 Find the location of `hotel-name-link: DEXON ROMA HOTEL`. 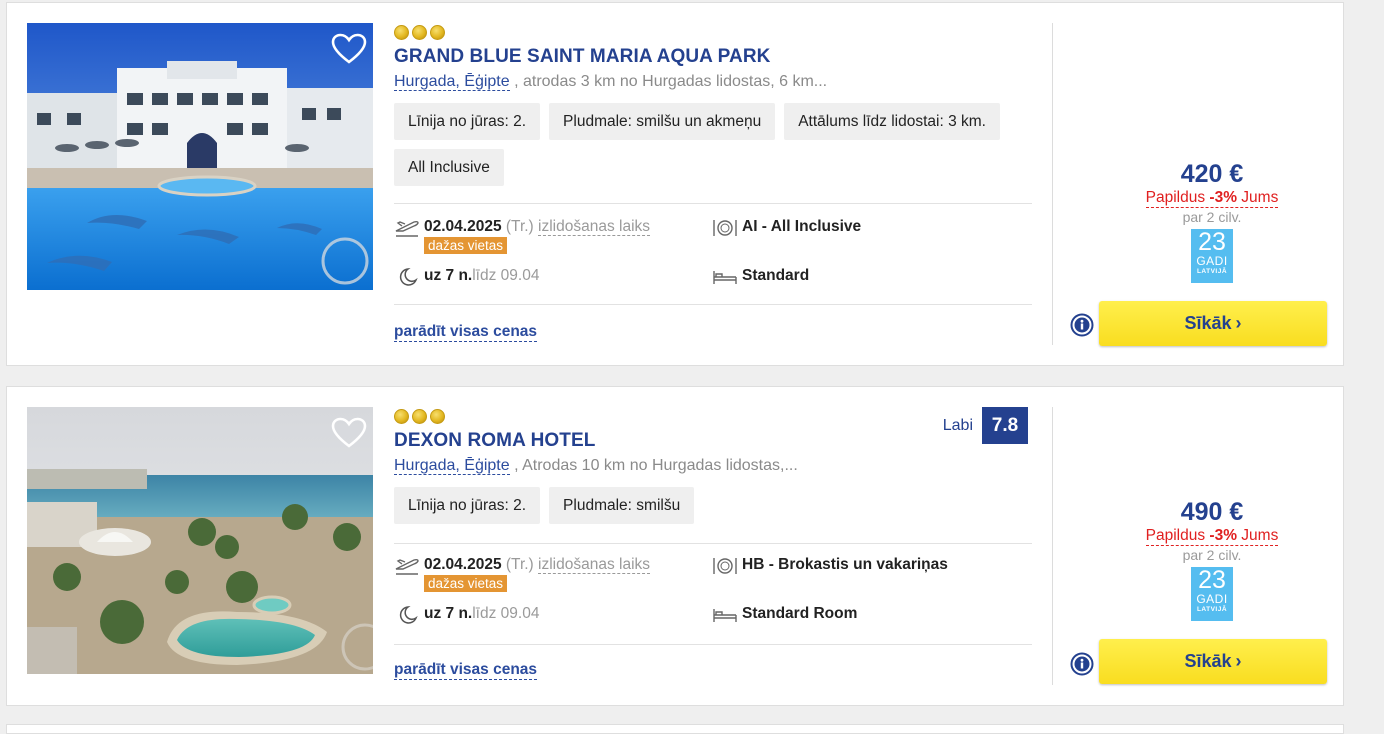

hotel-name-link: DEXON ROMA HOTEL is located at coordinates (713, 441).